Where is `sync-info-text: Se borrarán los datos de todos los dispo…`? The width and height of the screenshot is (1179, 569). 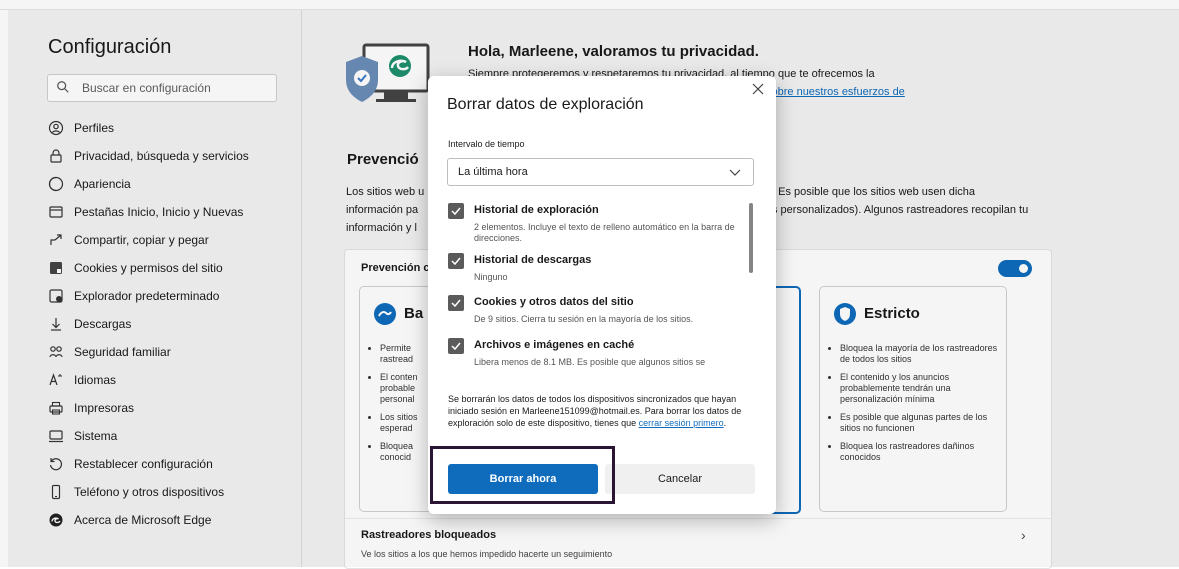 sync-info-text: Se borrarán los datos de todos los dispo… is located at coordinates (604, 411).